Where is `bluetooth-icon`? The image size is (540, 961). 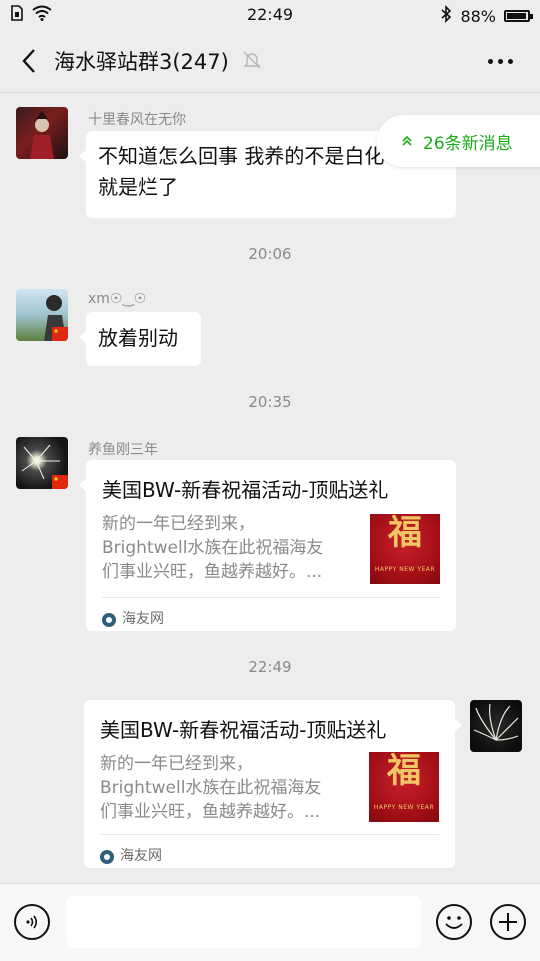 bluetooth-icon is located at coordinates (446, 16).